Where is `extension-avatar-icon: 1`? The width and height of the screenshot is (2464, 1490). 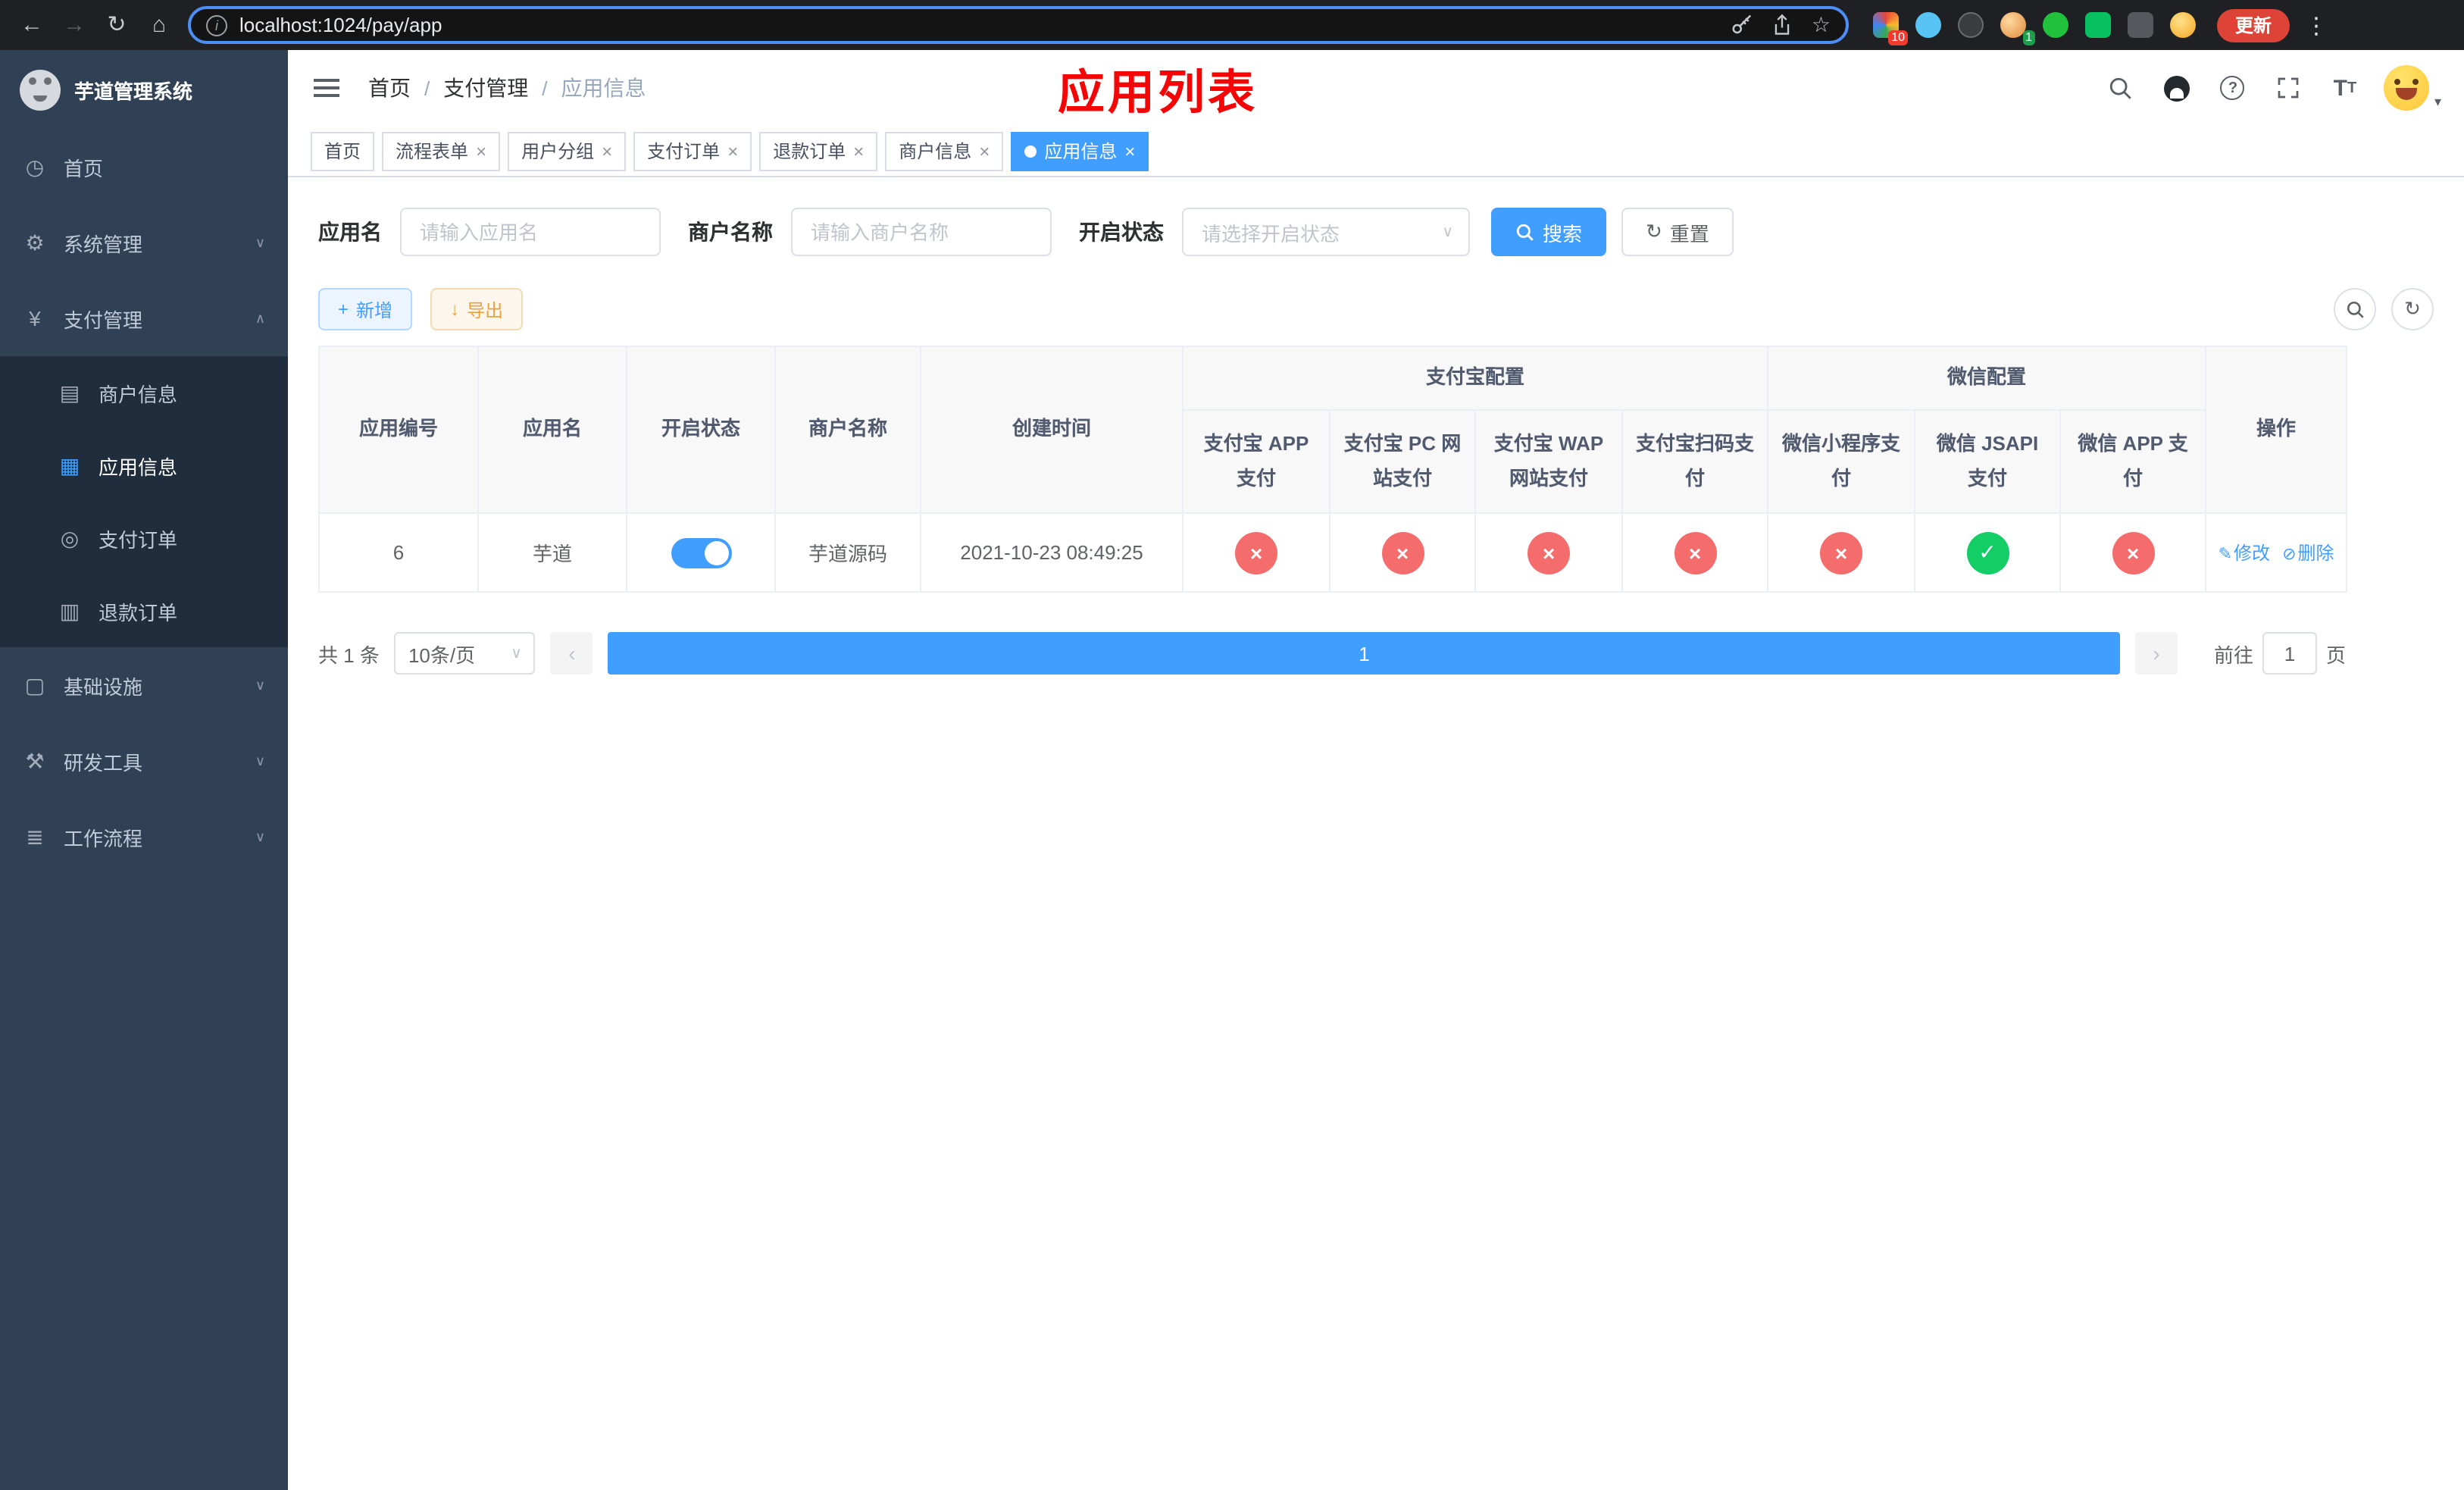 extension-avatar-icon: 1 is located at coordinates (2017, 28).